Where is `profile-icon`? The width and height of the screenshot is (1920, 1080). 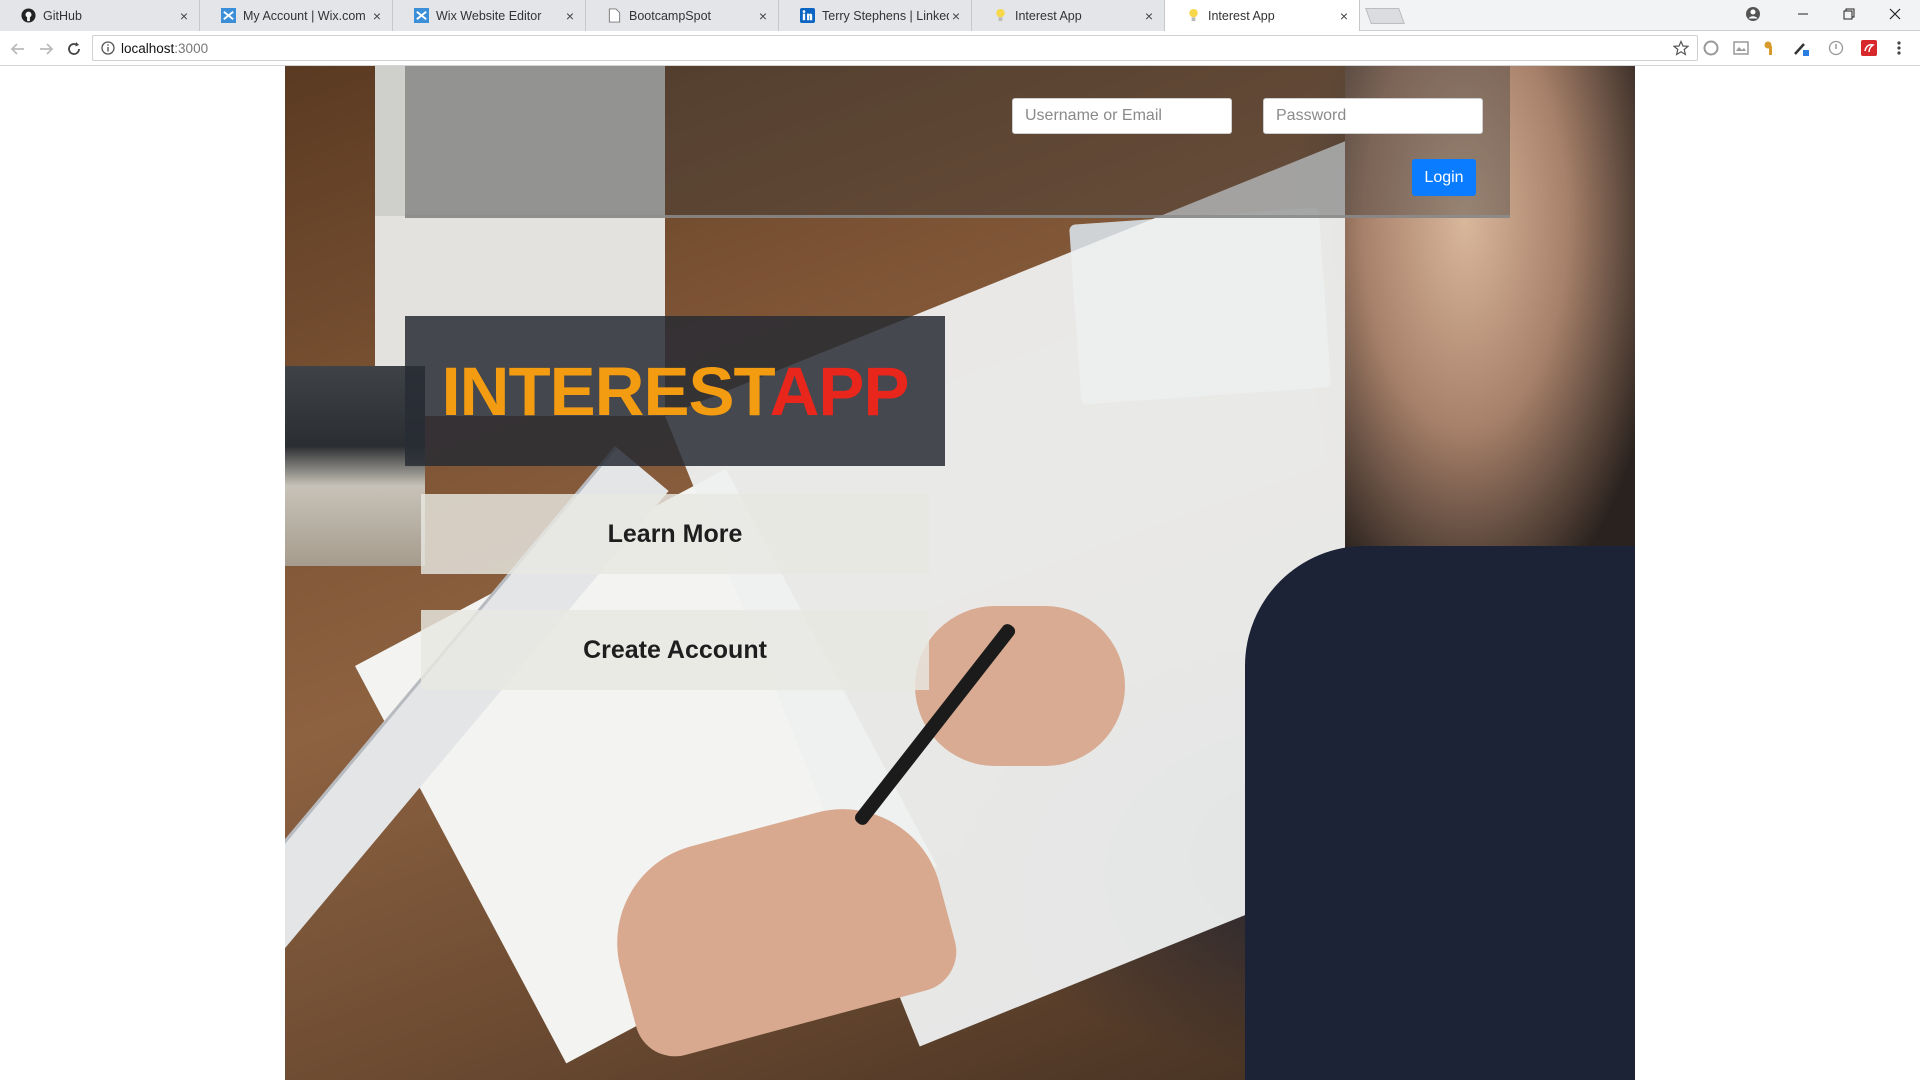 profile-icon is located at coordinates (1753, 14).